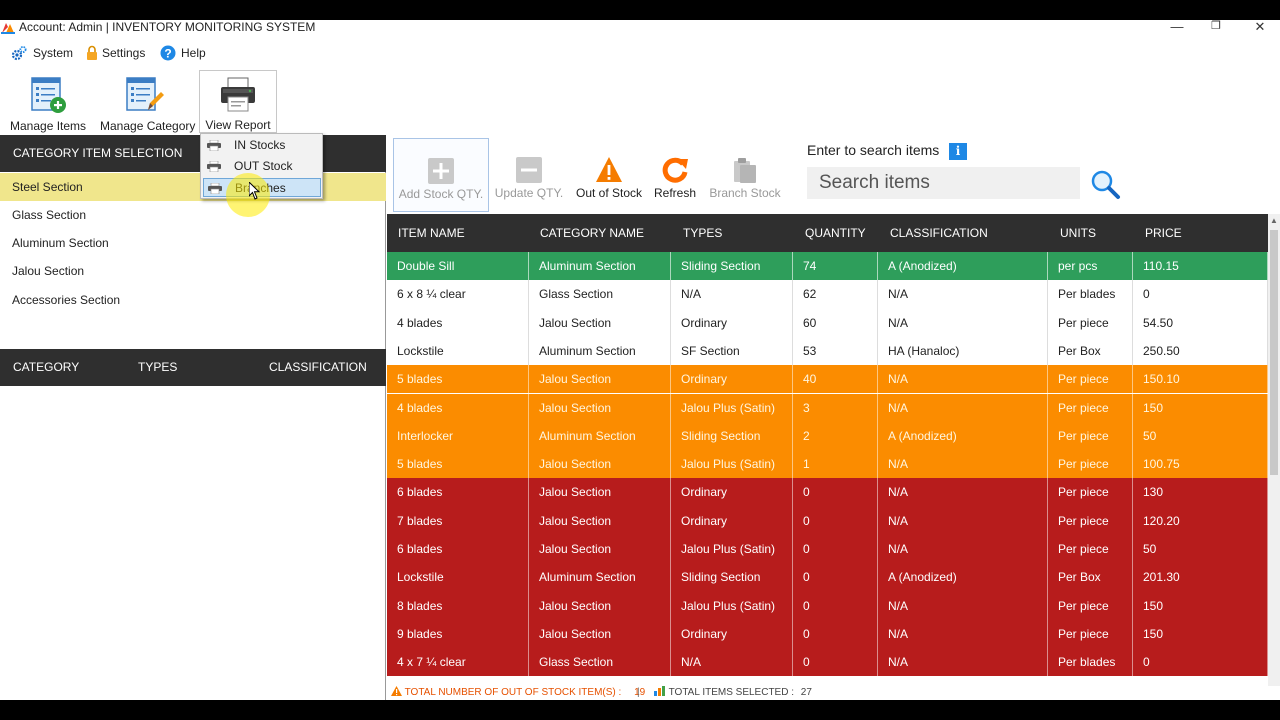 This screenshot has width=1280, height=720. What do you see at coordinates (1260, 27) in the screenshot?
I see `close-button: ✕` at bounding box center [1260, 27].